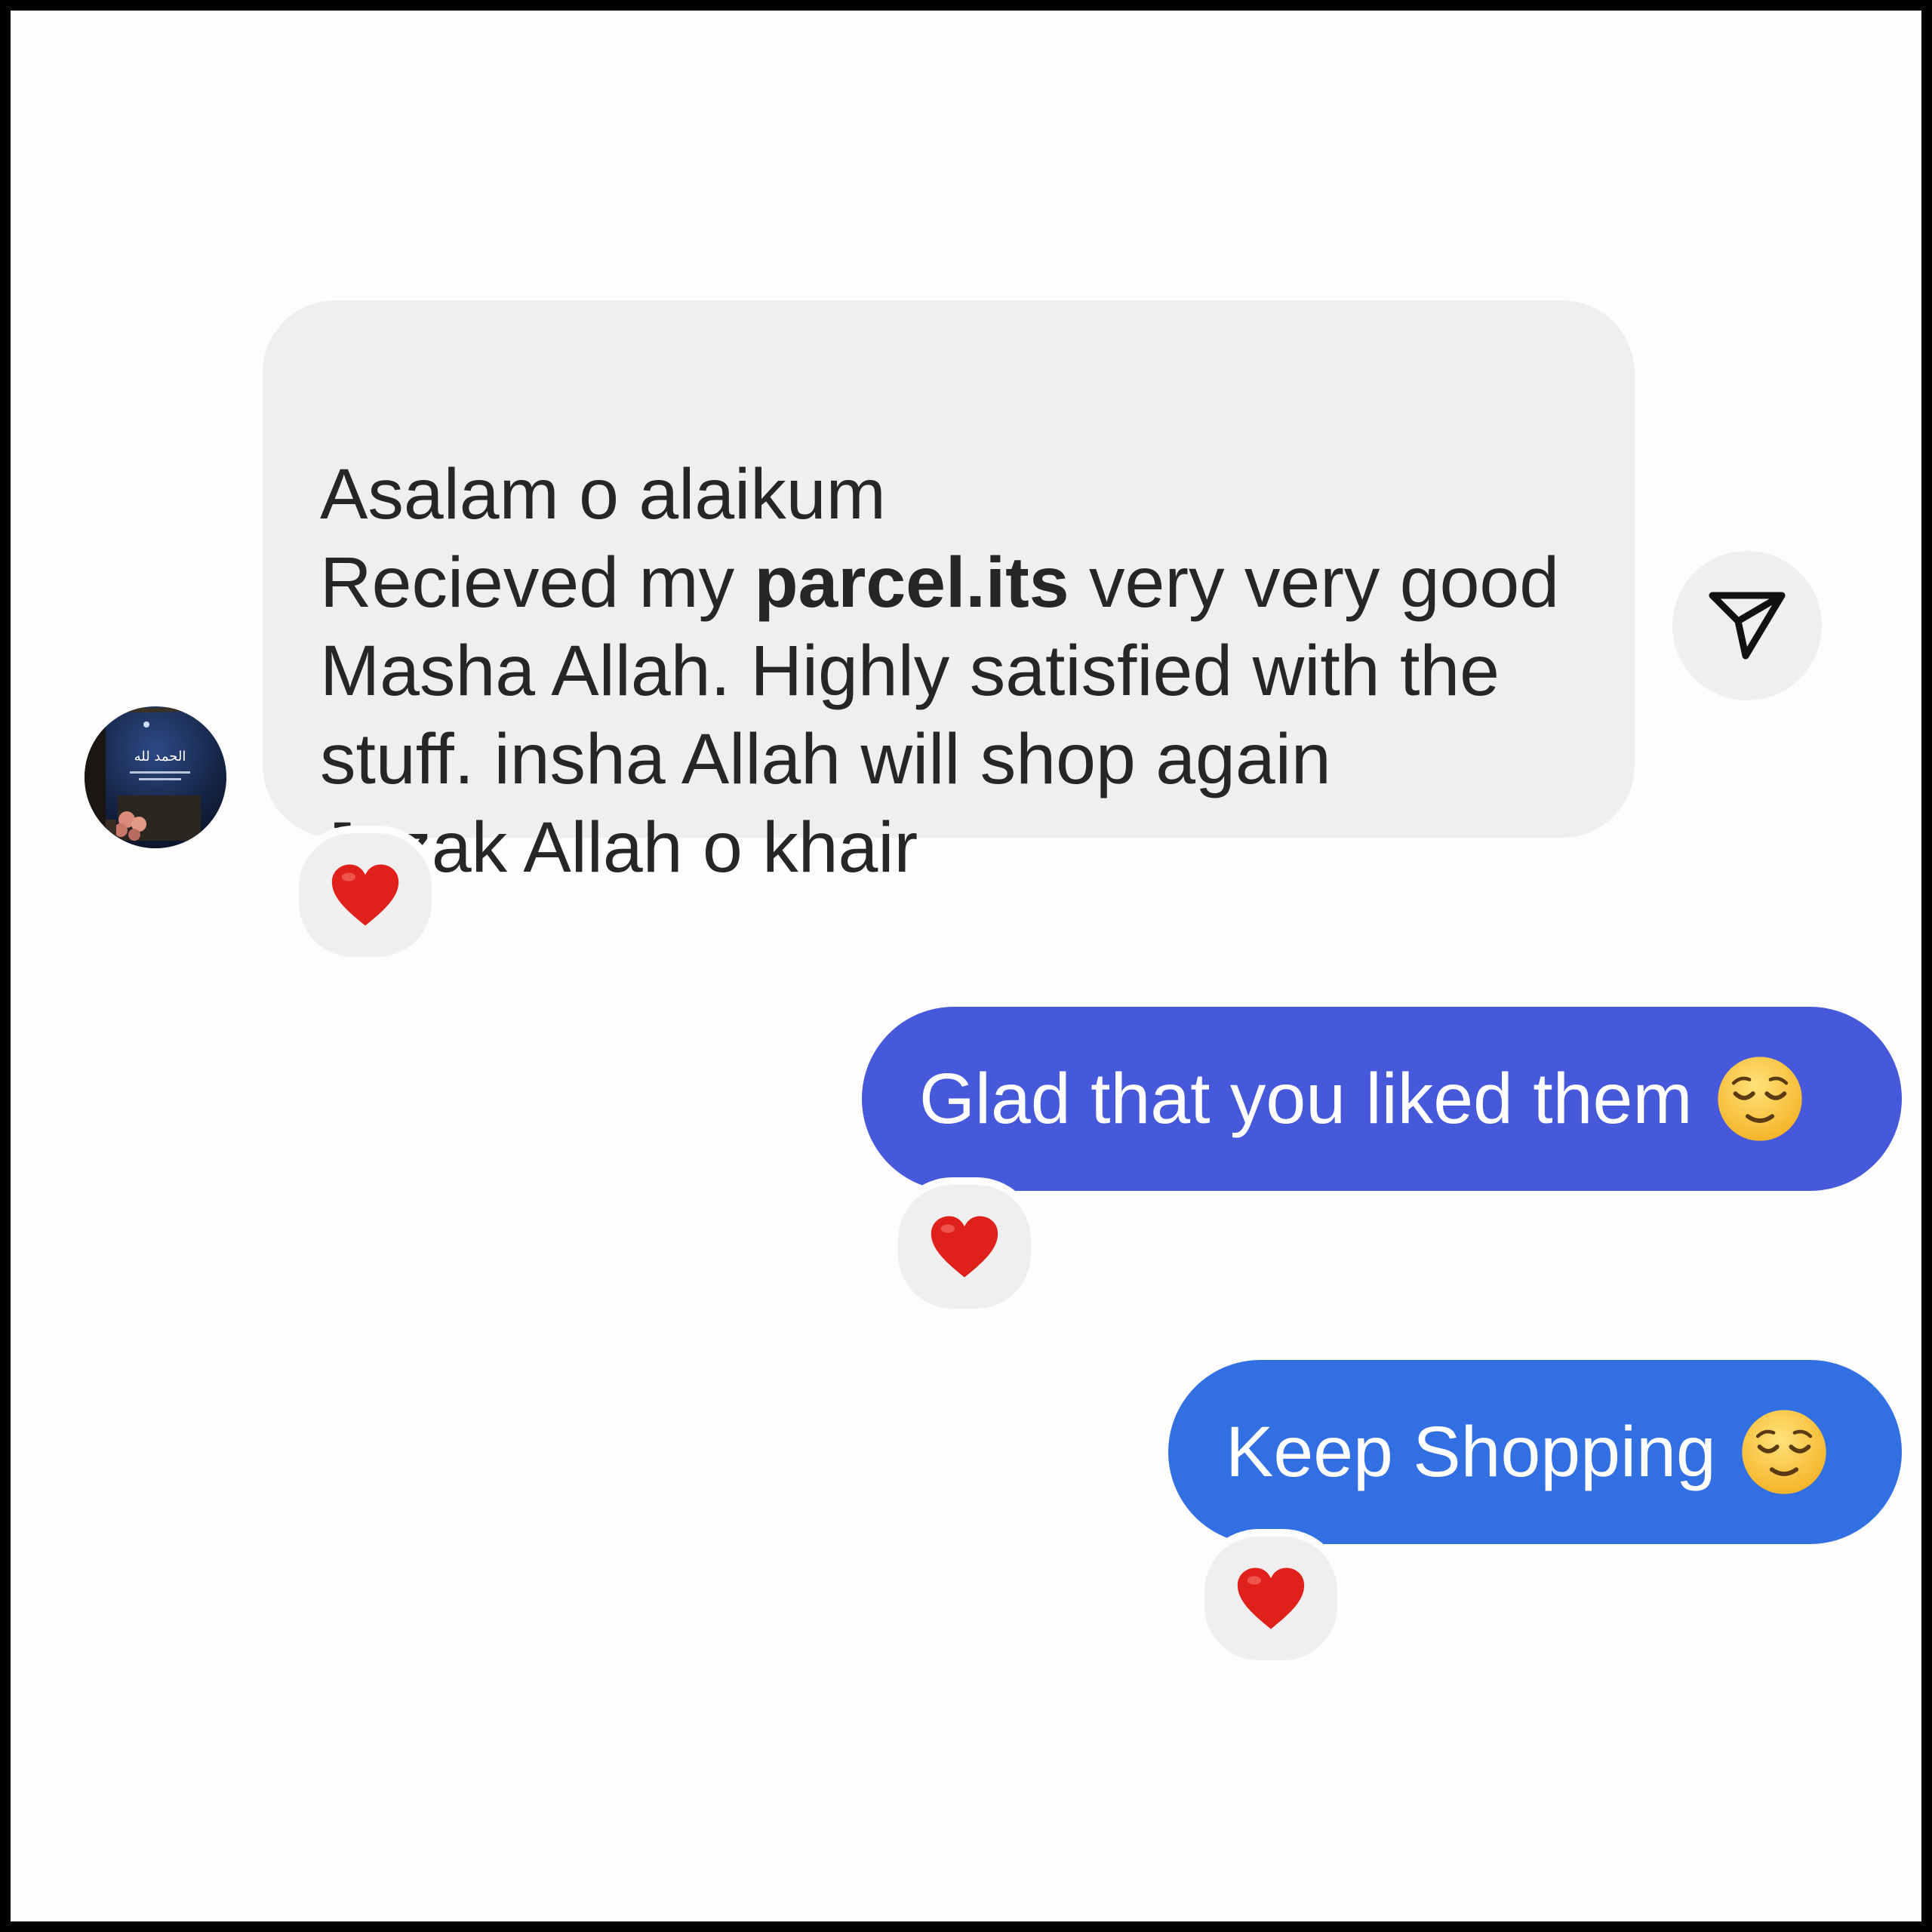 The image size is (1932, 1932). I want to click on message-text: Glad that you liked them, so click(1306, 1098).